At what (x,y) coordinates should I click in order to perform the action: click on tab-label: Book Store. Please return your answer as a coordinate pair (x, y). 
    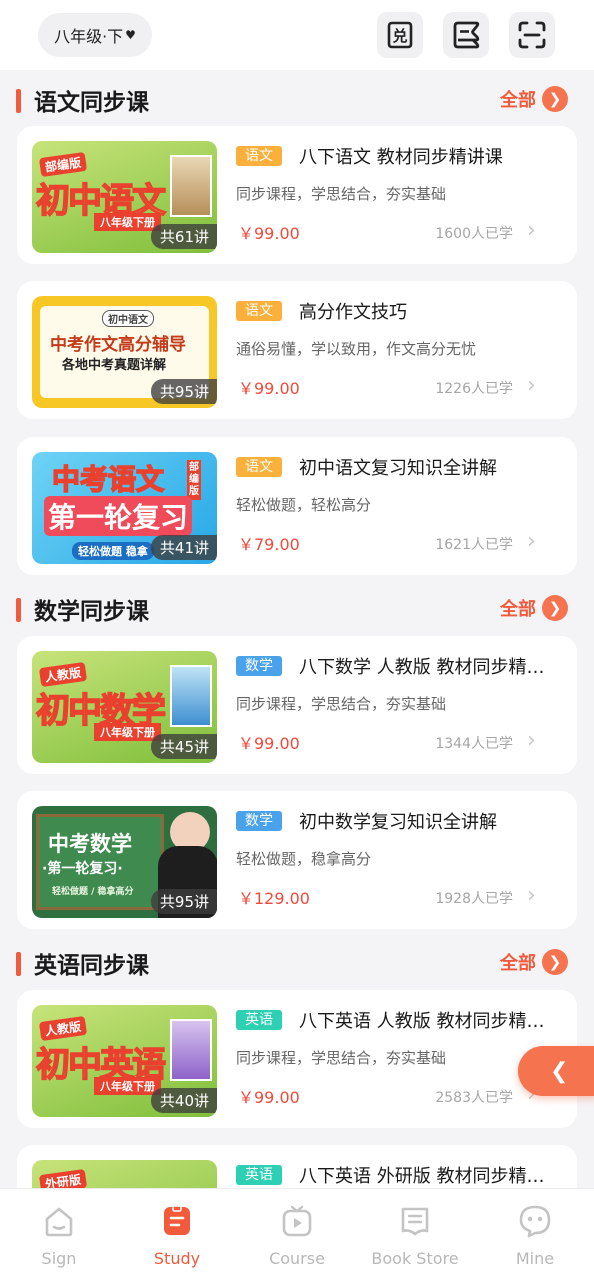
    Looking at the image, I should click on (415, 1258).